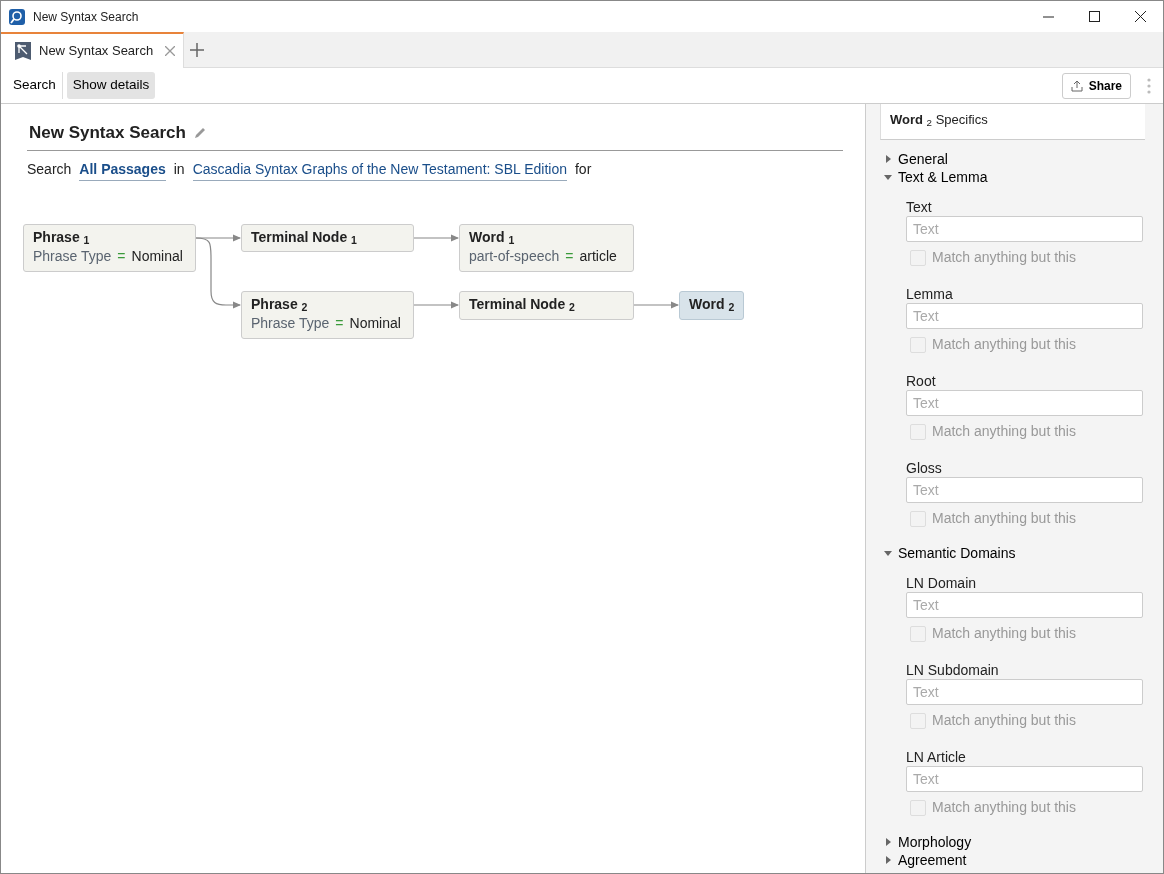  What do you see at coordinates (928, 842) in the screenshot?
I see `section-header: Morphology` at bounding box center [928, 842].